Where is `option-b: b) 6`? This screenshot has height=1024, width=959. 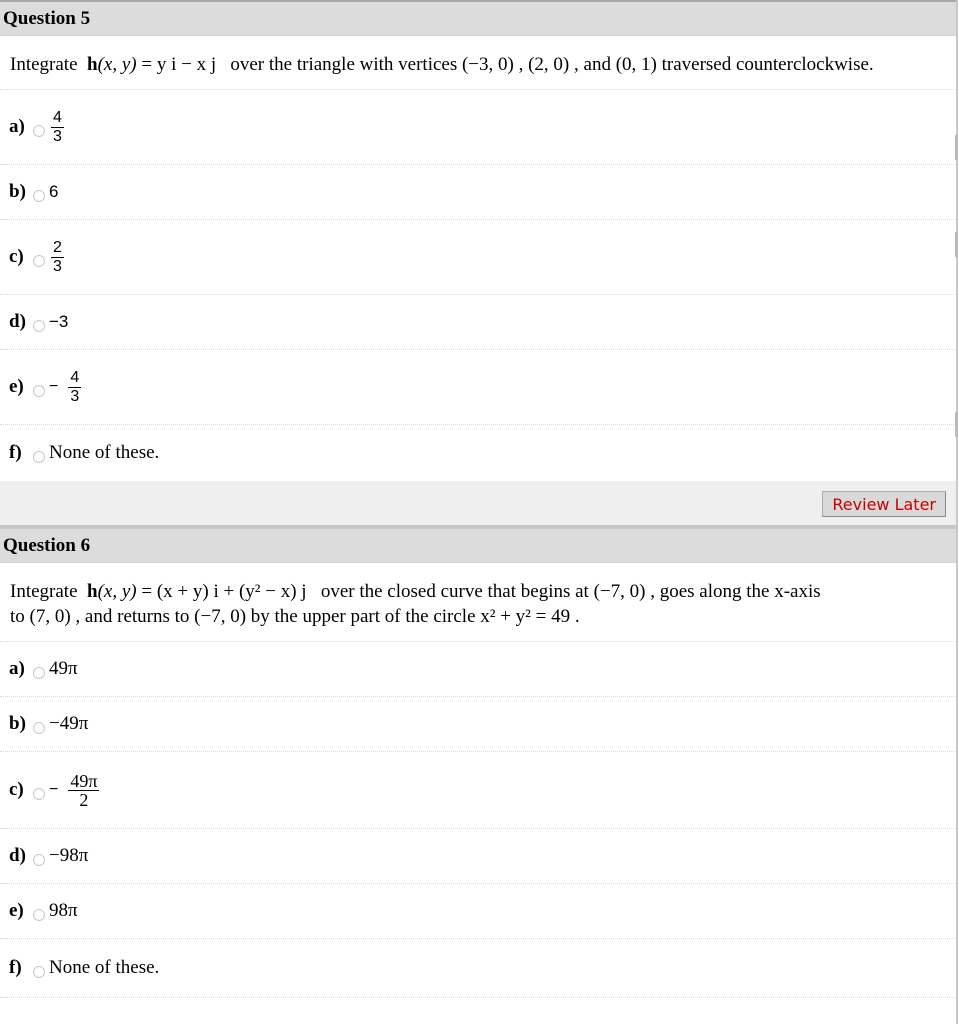
option-b: b) 6 is located at coordinates (478, 192).